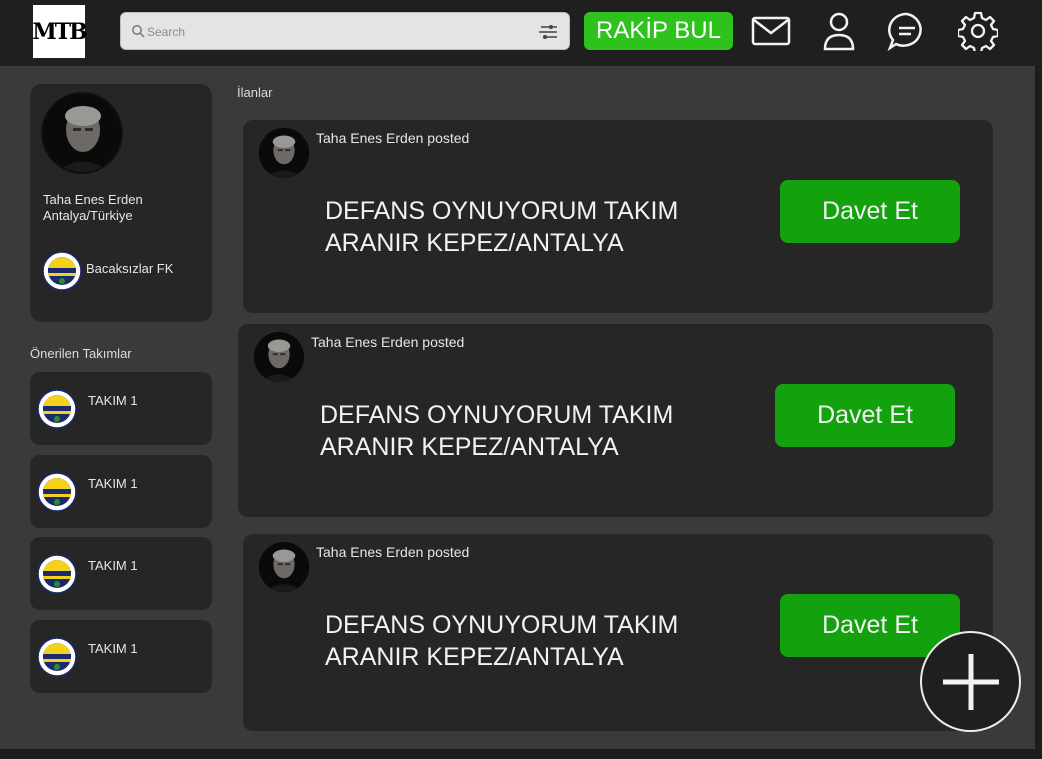 The image size is (1042, 759). Describe the element at coordinates (129, 268) in the screenshot. I see `profile-team: Bacaksızlar FK` at that location.